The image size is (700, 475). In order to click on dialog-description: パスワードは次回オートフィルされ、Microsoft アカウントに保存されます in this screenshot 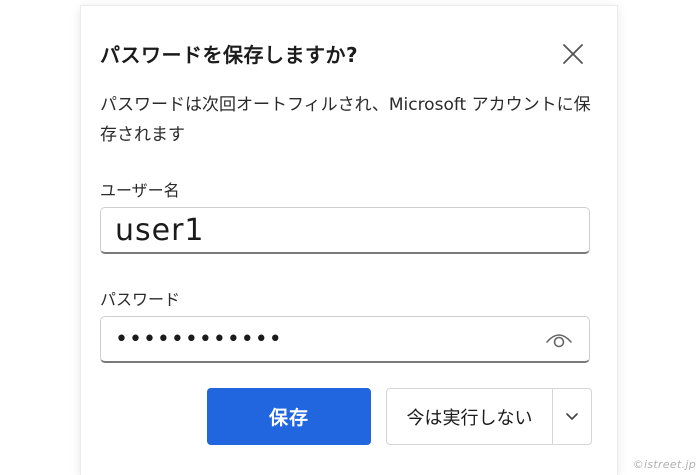, I will do `click(345, 120)`.